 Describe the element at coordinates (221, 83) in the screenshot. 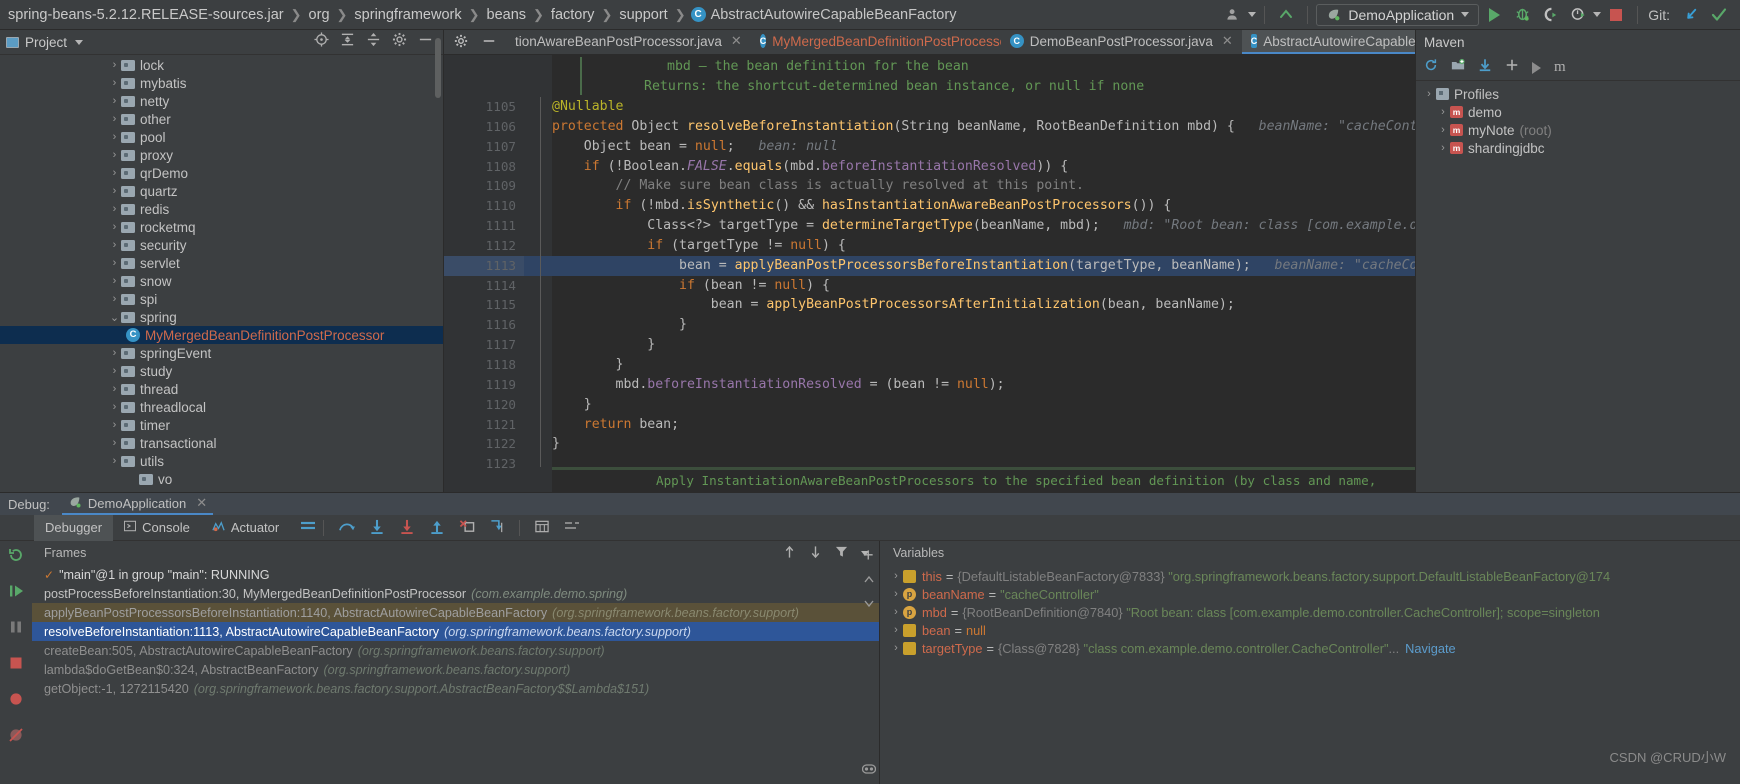

I see `tree-item-folder: › mybatis` at that location.